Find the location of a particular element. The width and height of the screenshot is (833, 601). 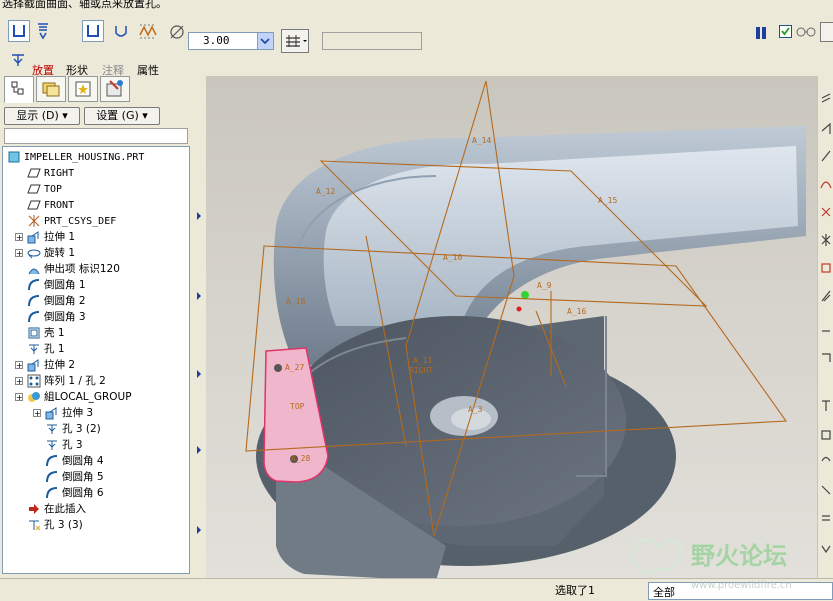

datum-label: TOP is located at coordinates (297, 406).